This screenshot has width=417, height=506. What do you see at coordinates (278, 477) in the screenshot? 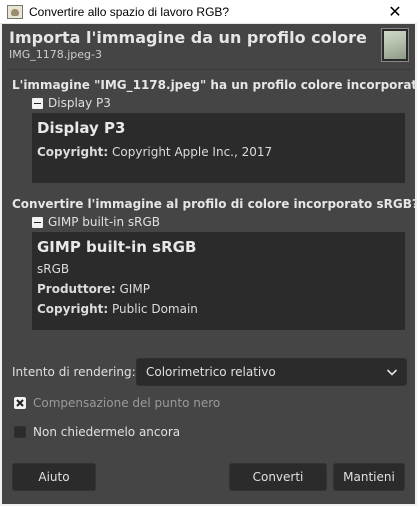
I see `convert-button: Converti` at bounding box center [278, 477].